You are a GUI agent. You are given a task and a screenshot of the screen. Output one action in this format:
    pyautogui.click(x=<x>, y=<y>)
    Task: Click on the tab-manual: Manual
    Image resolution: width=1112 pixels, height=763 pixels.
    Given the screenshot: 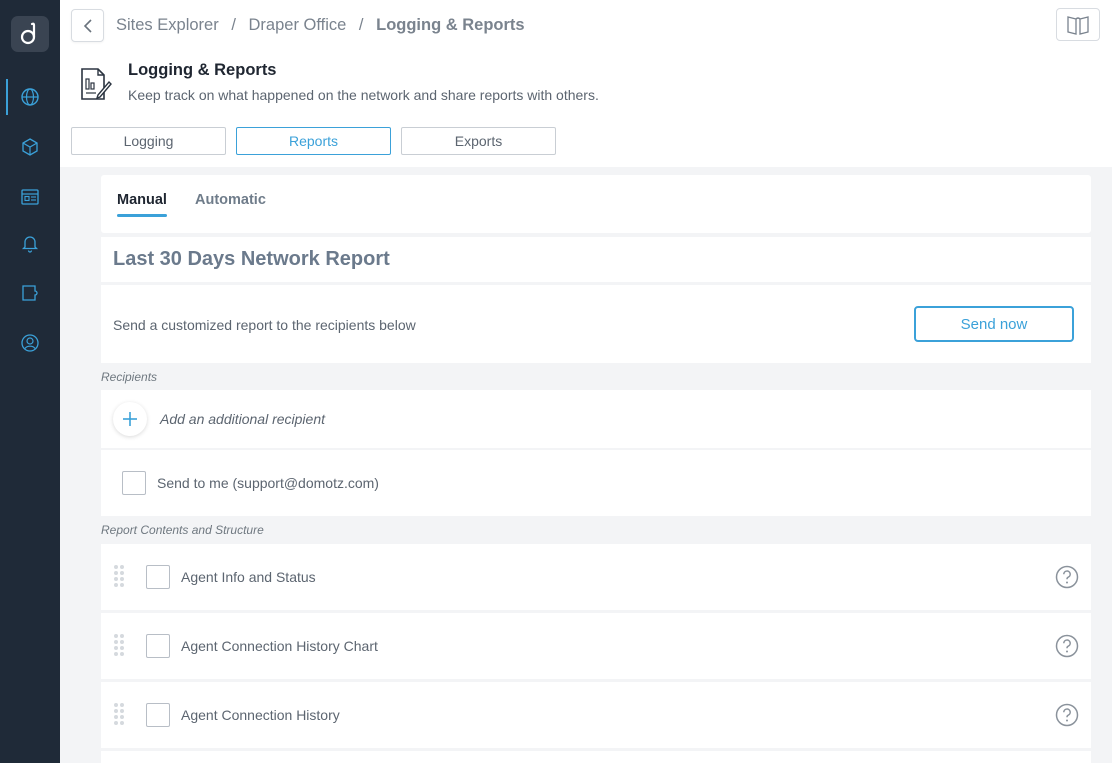 What is the action you would take?
    pyautogui.click(x=142, y=204)
    